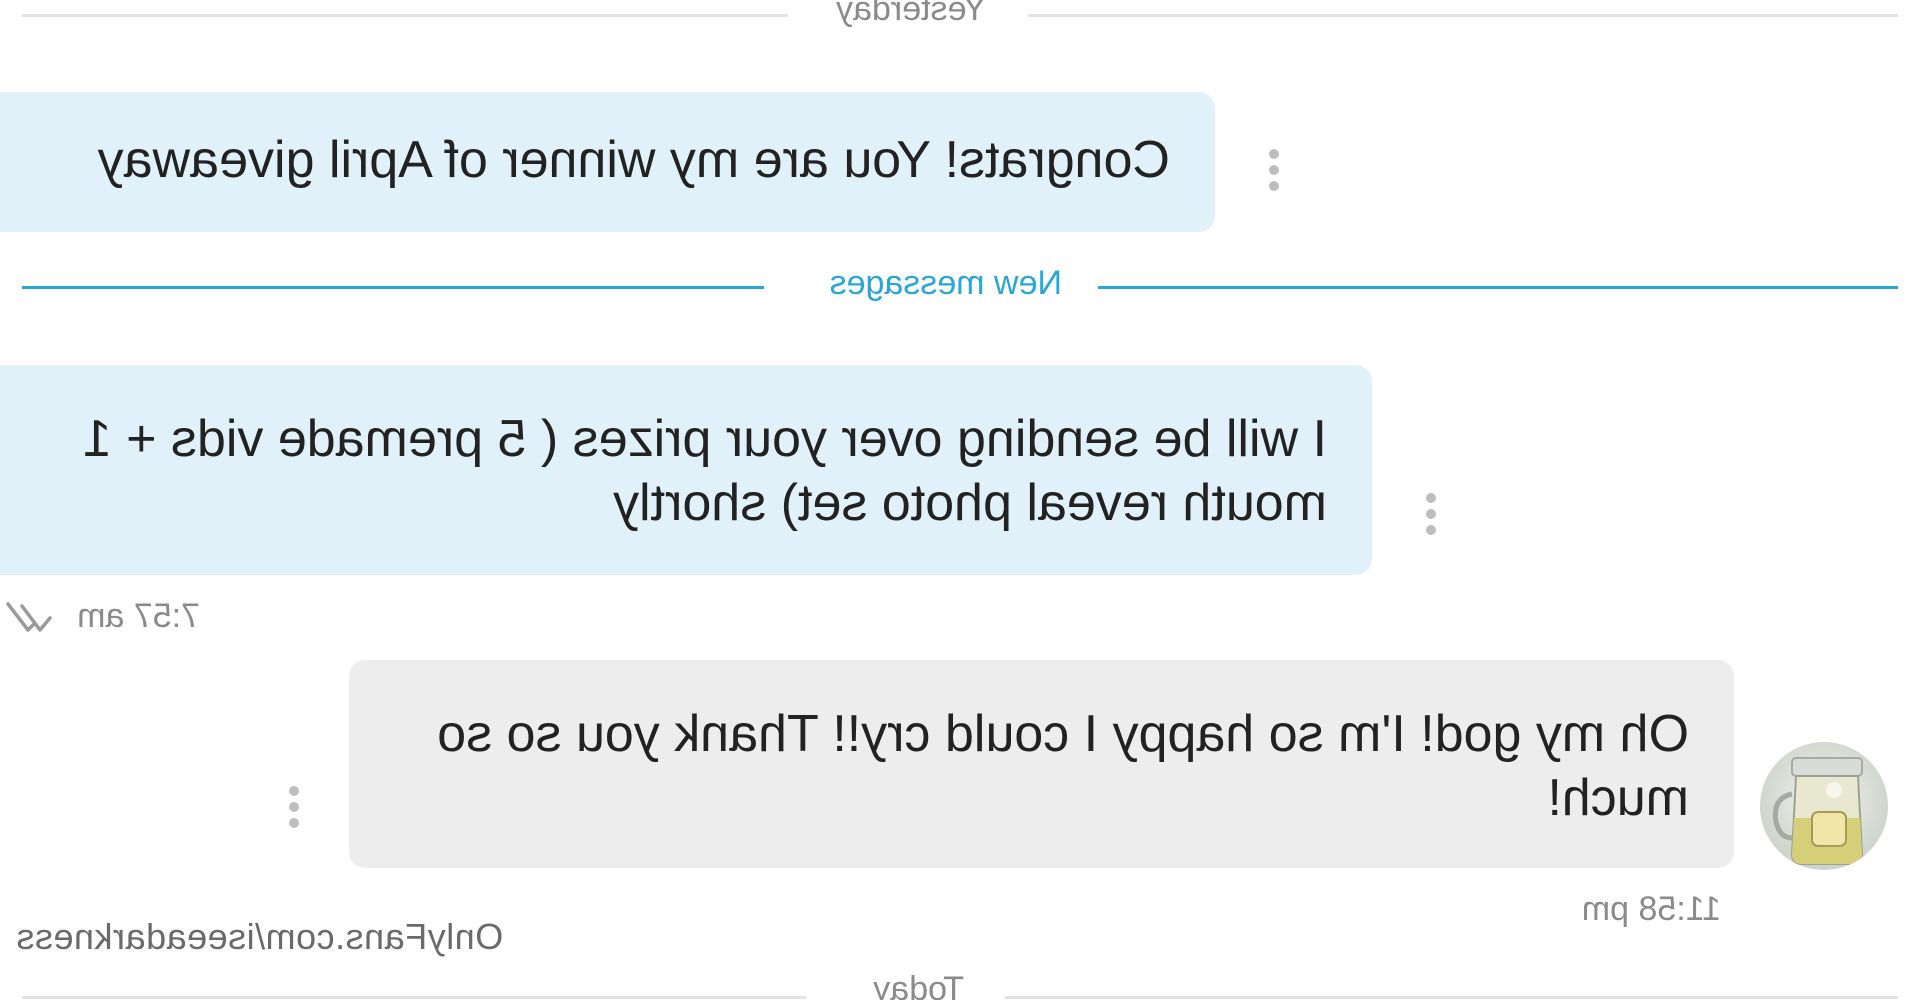 This screenshot has width=1920, height=1000. I want to click on new-messages-label: New messages, so click(945, 283).